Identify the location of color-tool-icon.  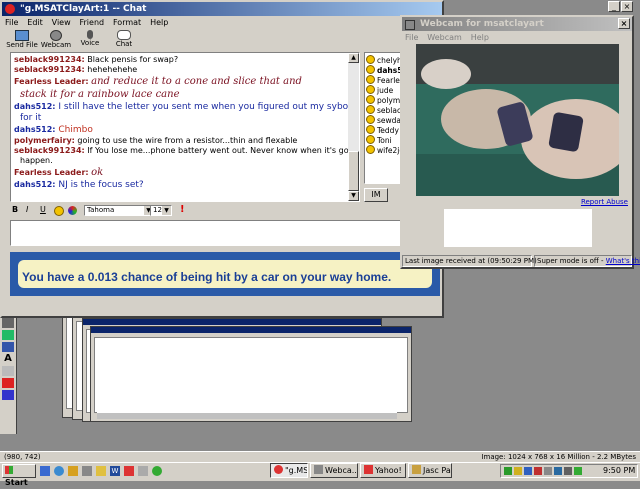
(8, 395).